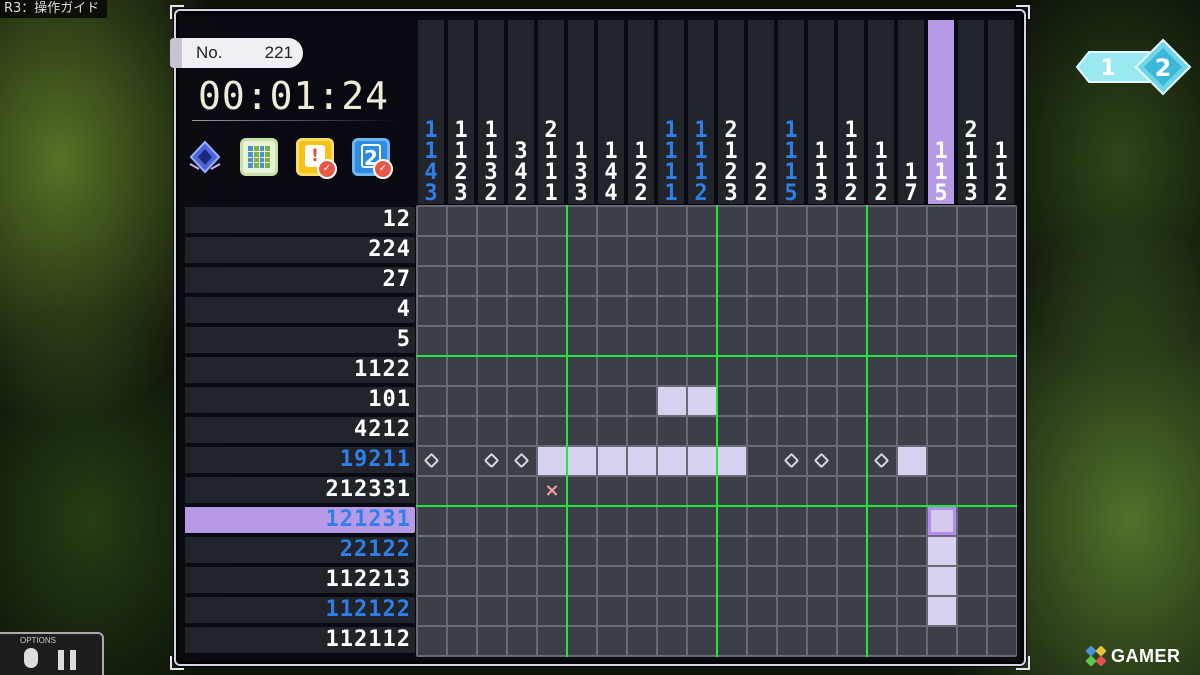 The height and width of the screenshot is (675, 1200). I want to click on grid-cell-dot, so click(432, 461).